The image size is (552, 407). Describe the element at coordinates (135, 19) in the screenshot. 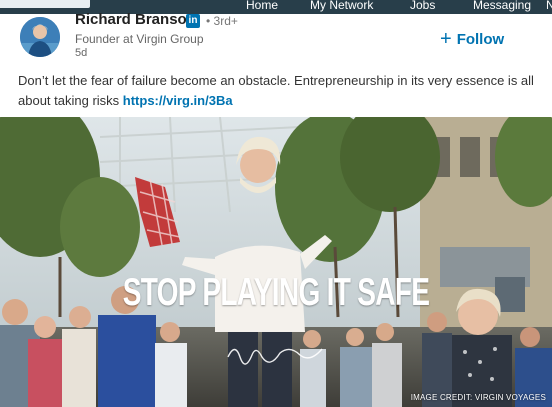

I see `author-name: Richard Branson` at that location.